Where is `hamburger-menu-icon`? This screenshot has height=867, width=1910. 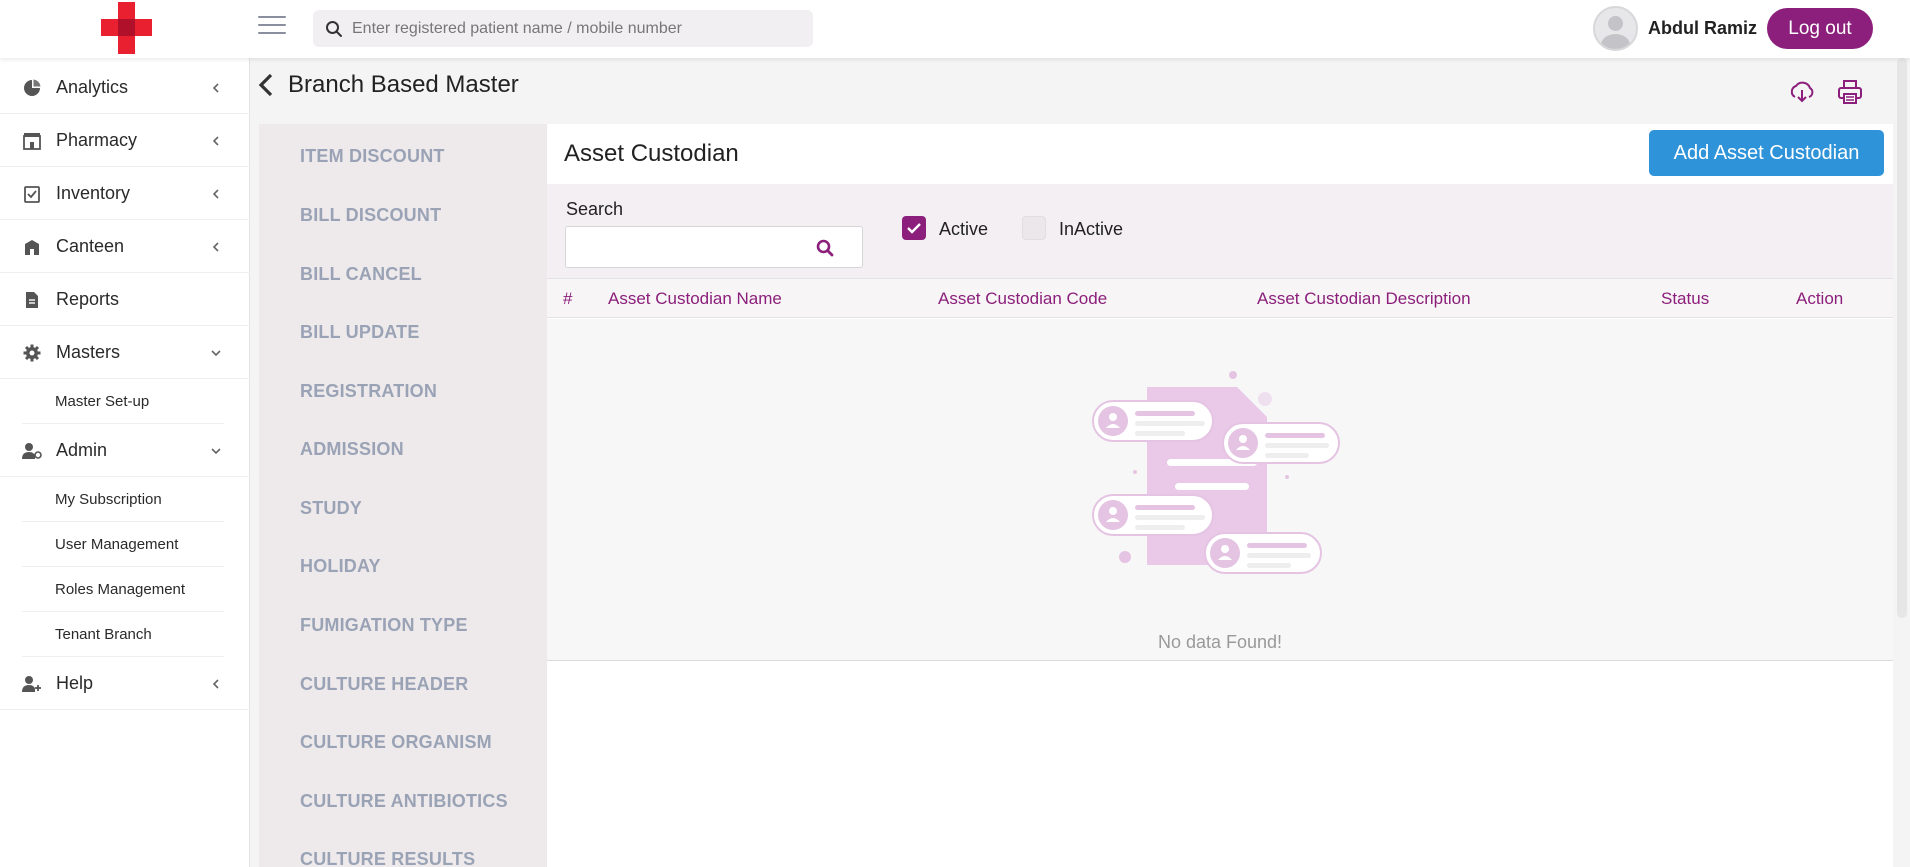
hamburger-menu-icon is located at coordinates (272, 27).